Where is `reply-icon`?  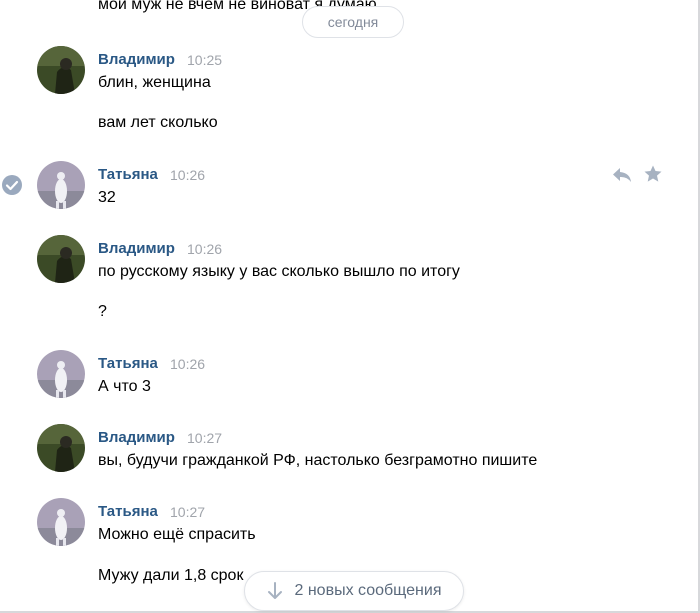
reply-icon is located at coordinates (622, 175).